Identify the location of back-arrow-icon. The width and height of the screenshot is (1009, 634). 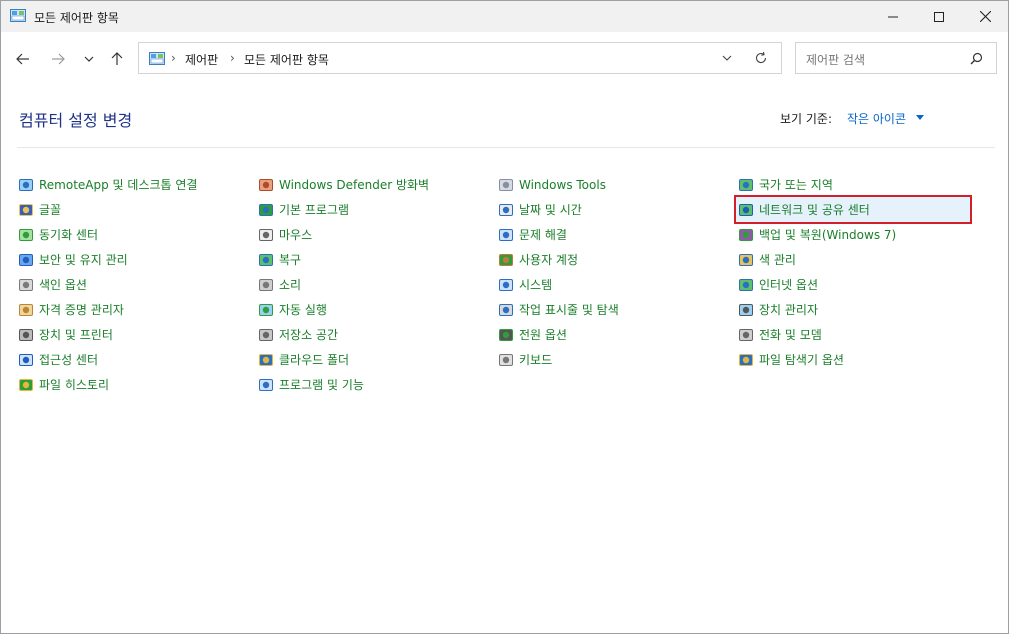
(22, 59).